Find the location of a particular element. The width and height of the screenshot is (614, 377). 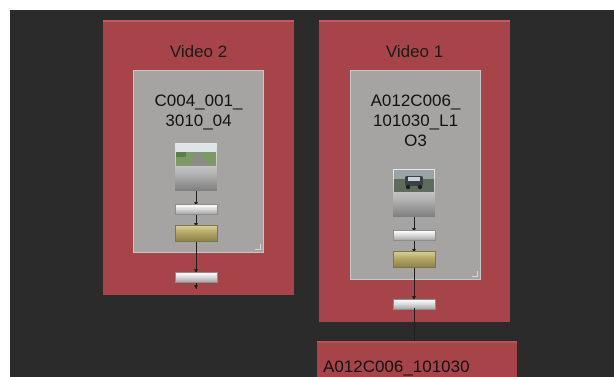

clip-name-line: O3 is located at coordinates (415, 140).